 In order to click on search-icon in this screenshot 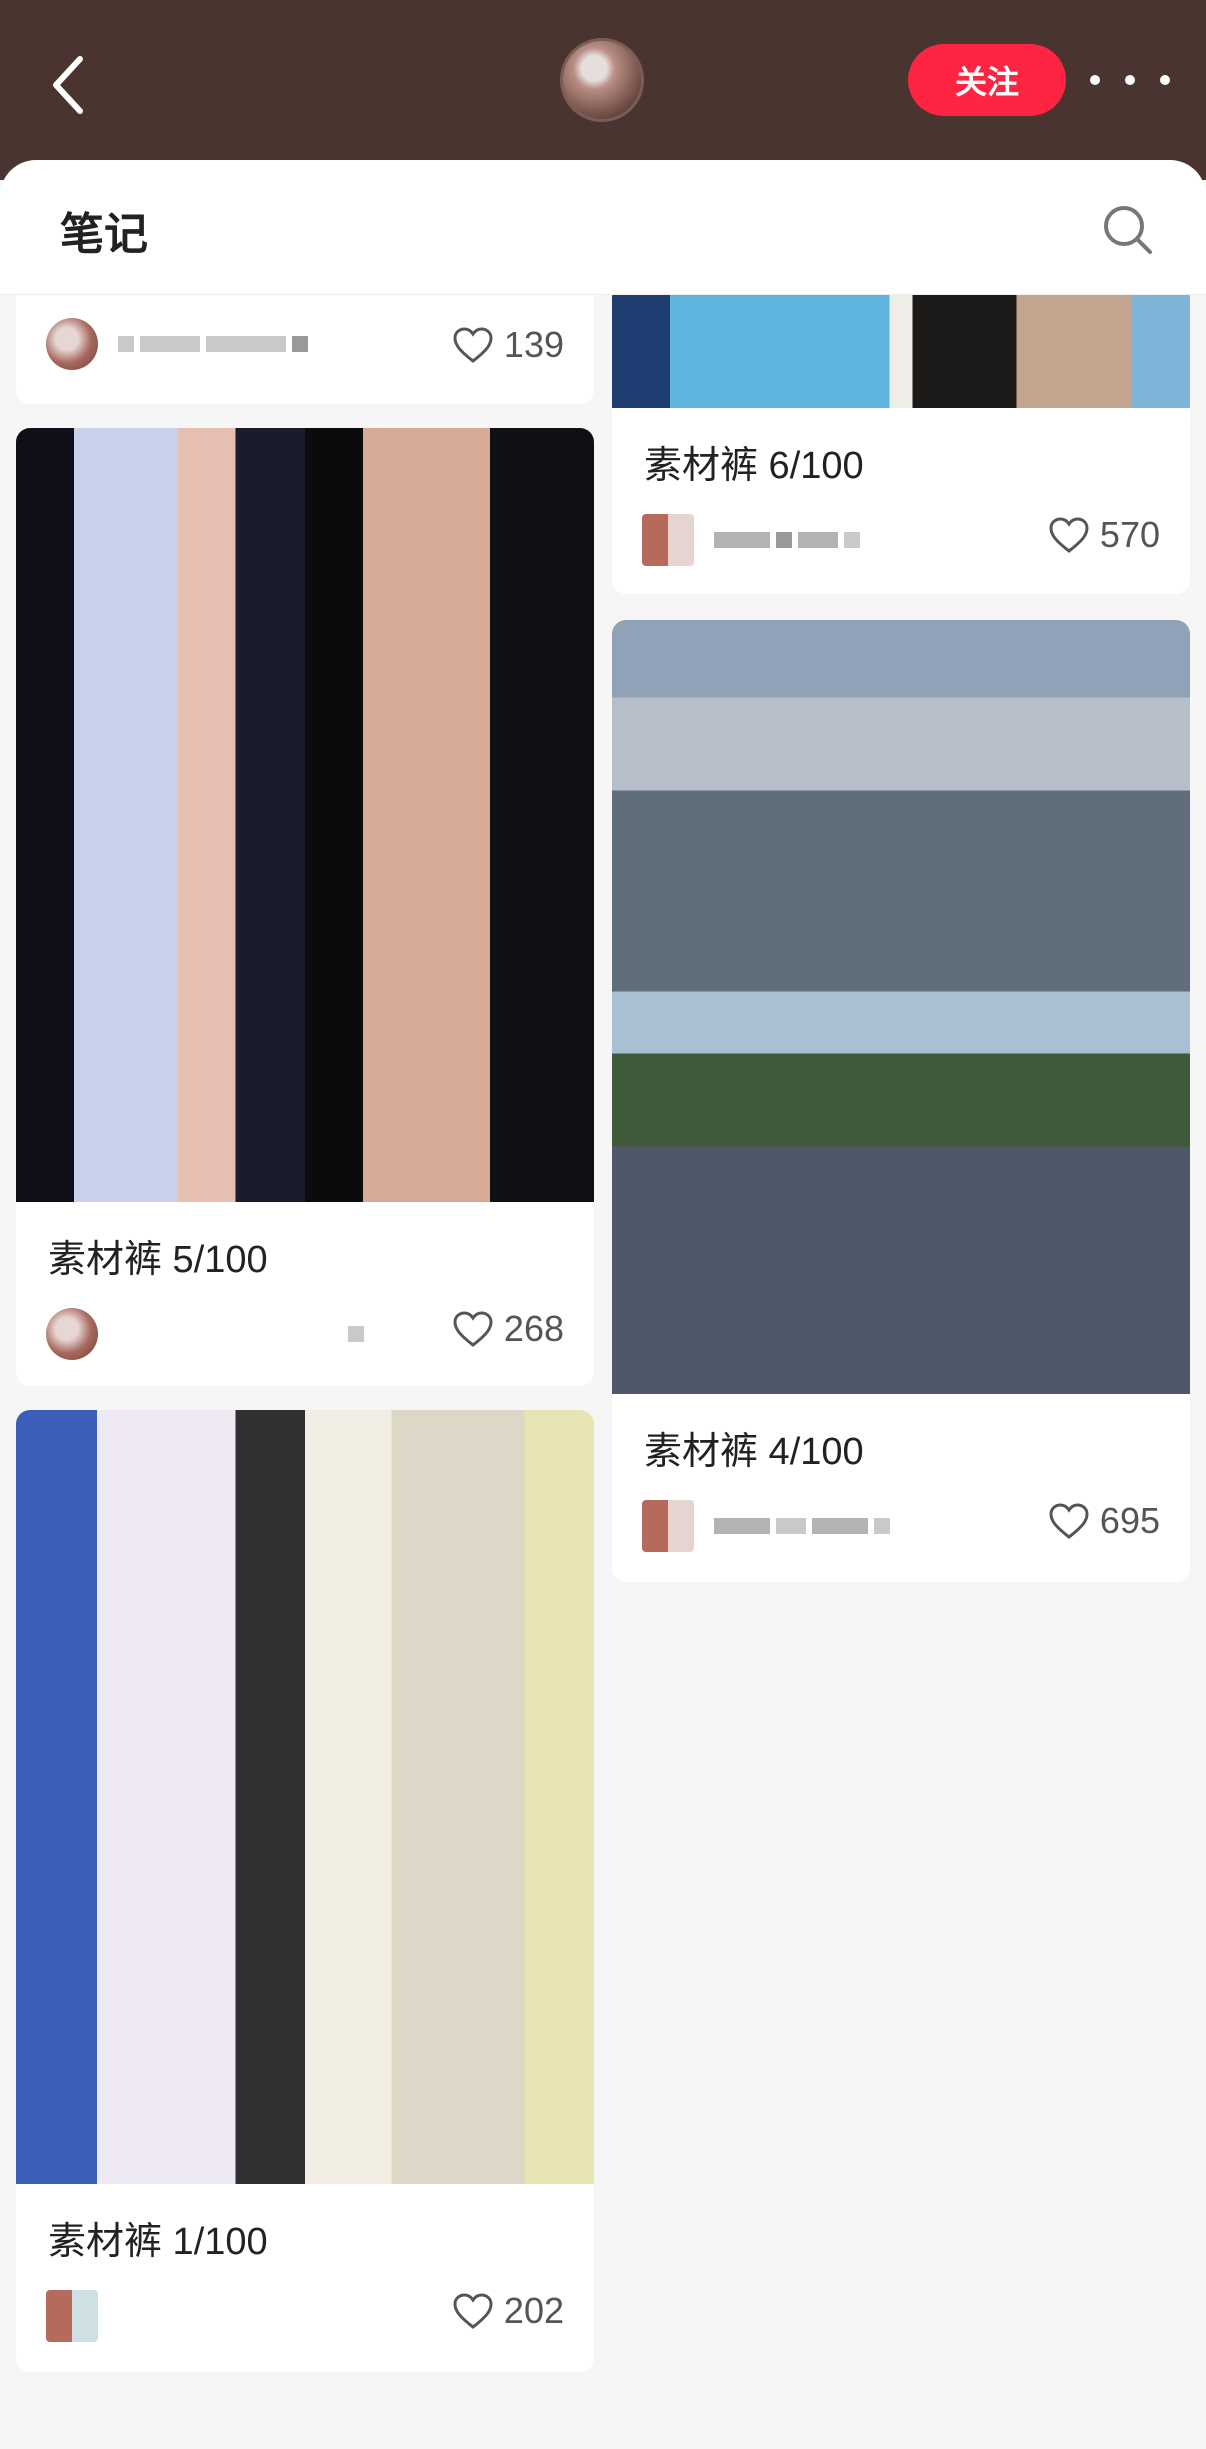, I will do `click(1128, 230)`.